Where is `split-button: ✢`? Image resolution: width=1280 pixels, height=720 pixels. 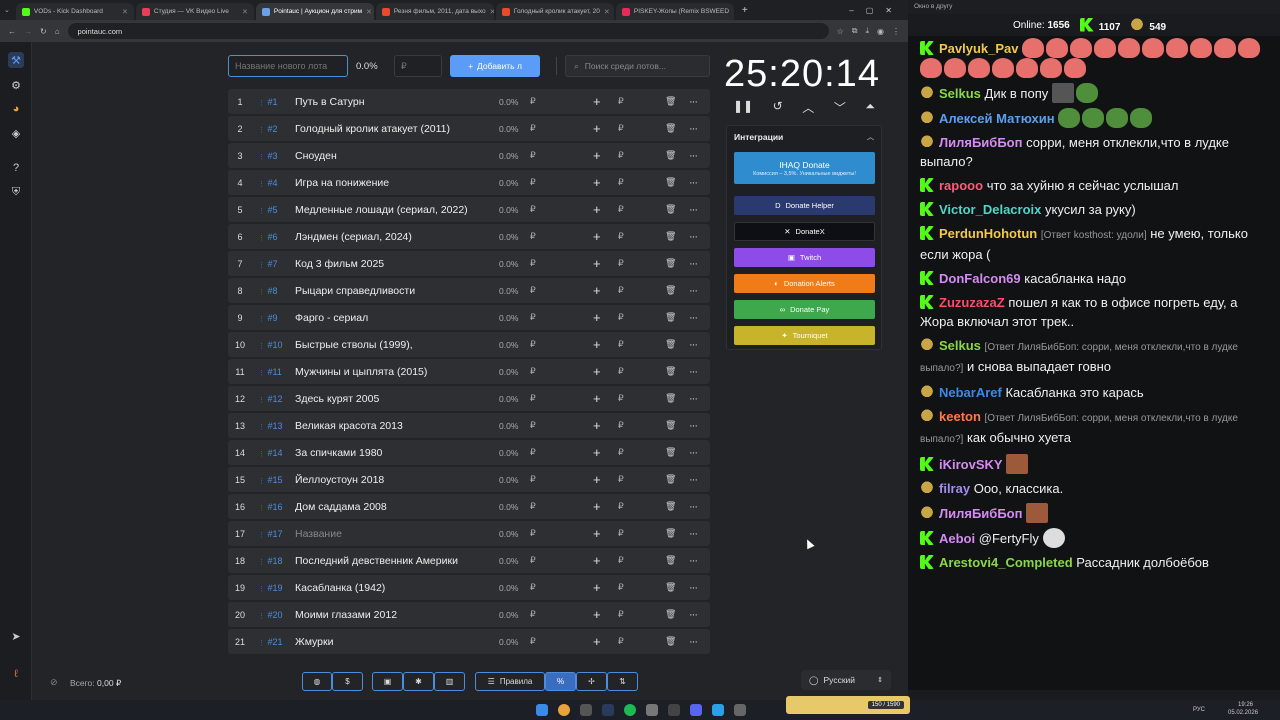 split-button: ✢ is located at coordinates (591, 681).